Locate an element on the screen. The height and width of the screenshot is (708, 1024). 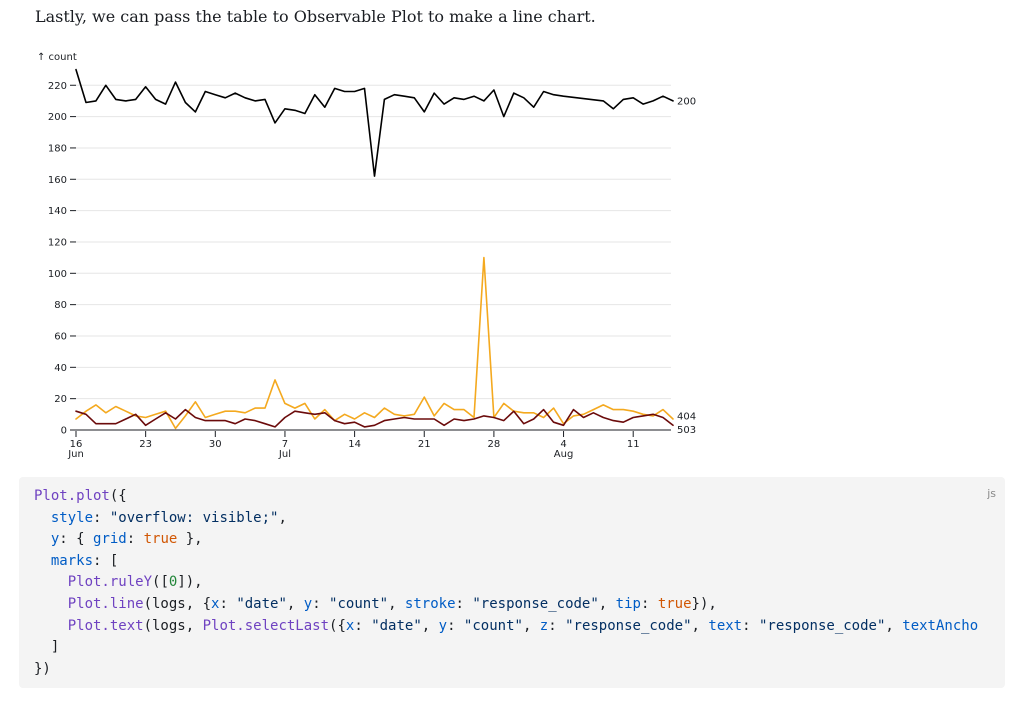
code-line-9: }) is located at coordinates (42, 668).